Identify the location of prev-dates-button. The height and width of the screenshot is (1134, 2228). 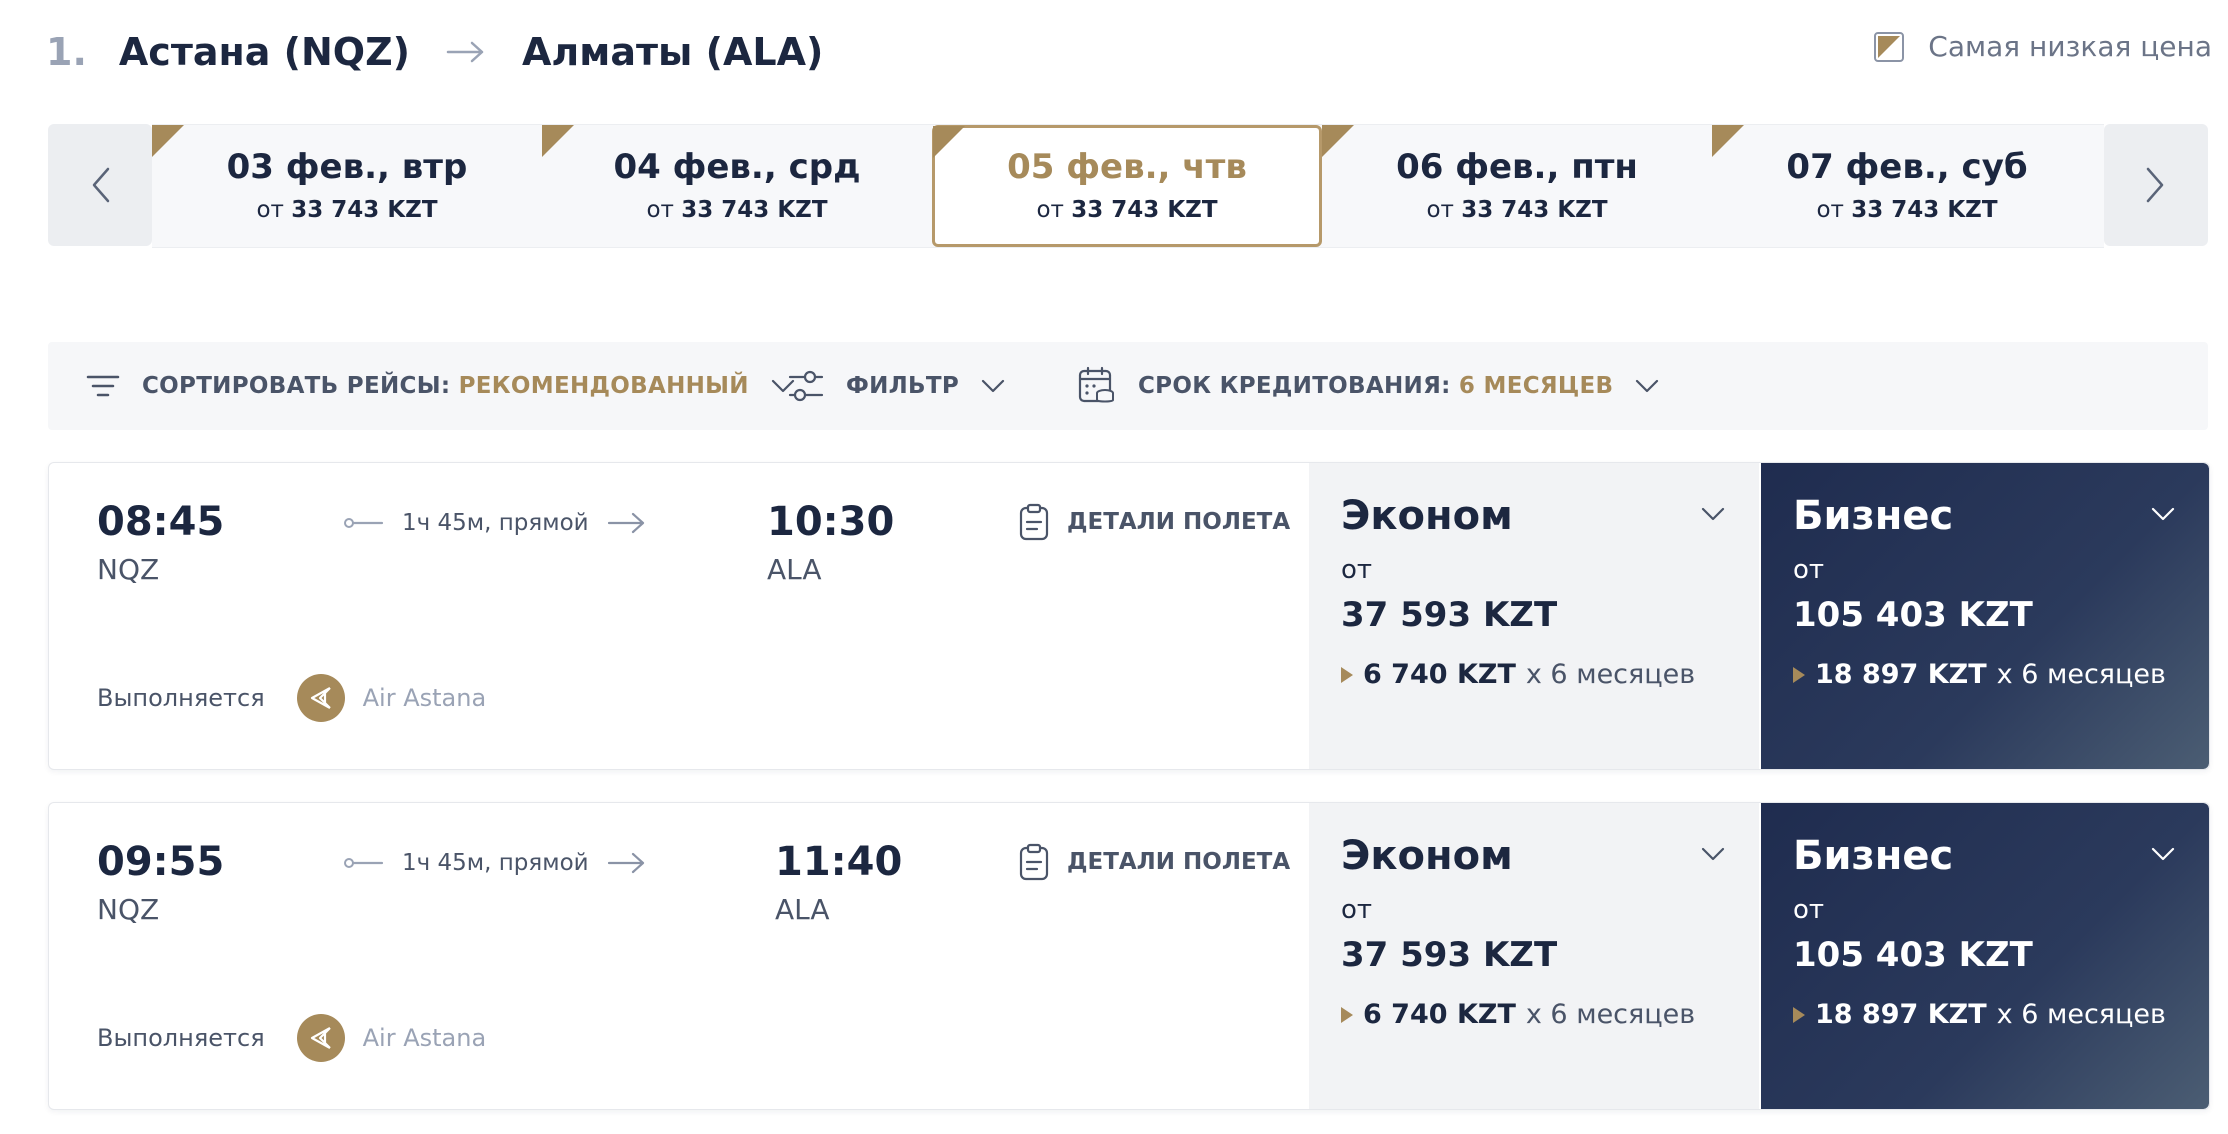
(100, 185).